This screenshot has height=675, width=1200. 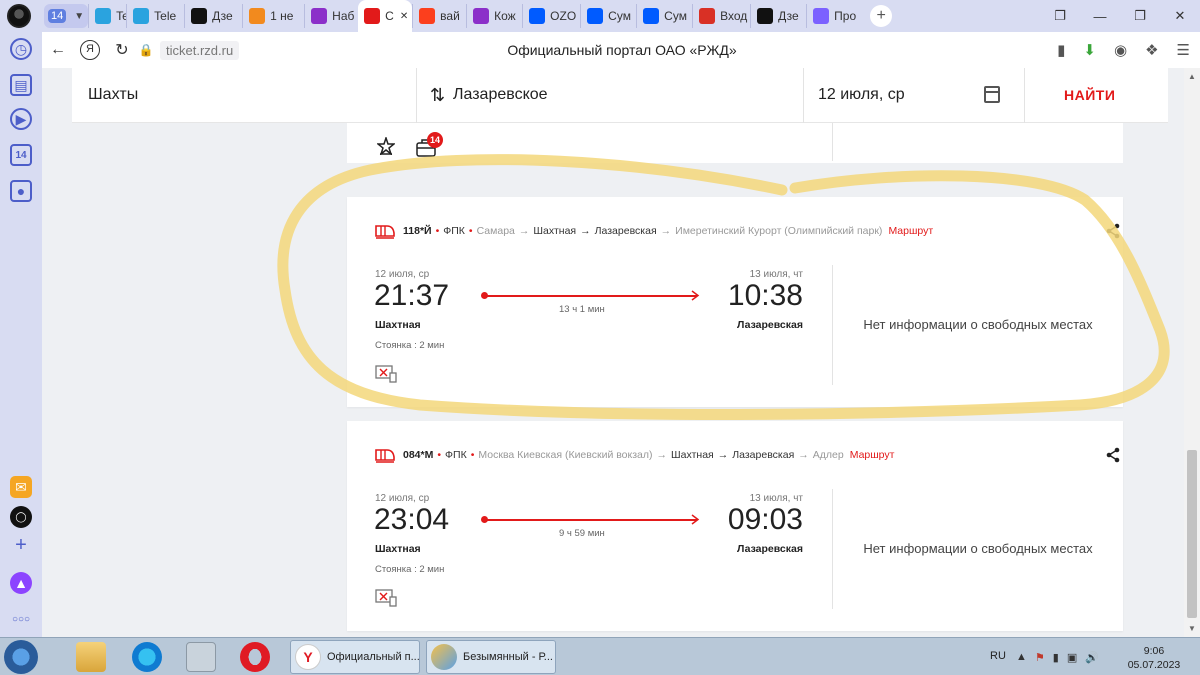 What do you see at coordinates (998, 656) in the screenshot?
I see `language-indicator: RU` at bounding box center [998, 656].